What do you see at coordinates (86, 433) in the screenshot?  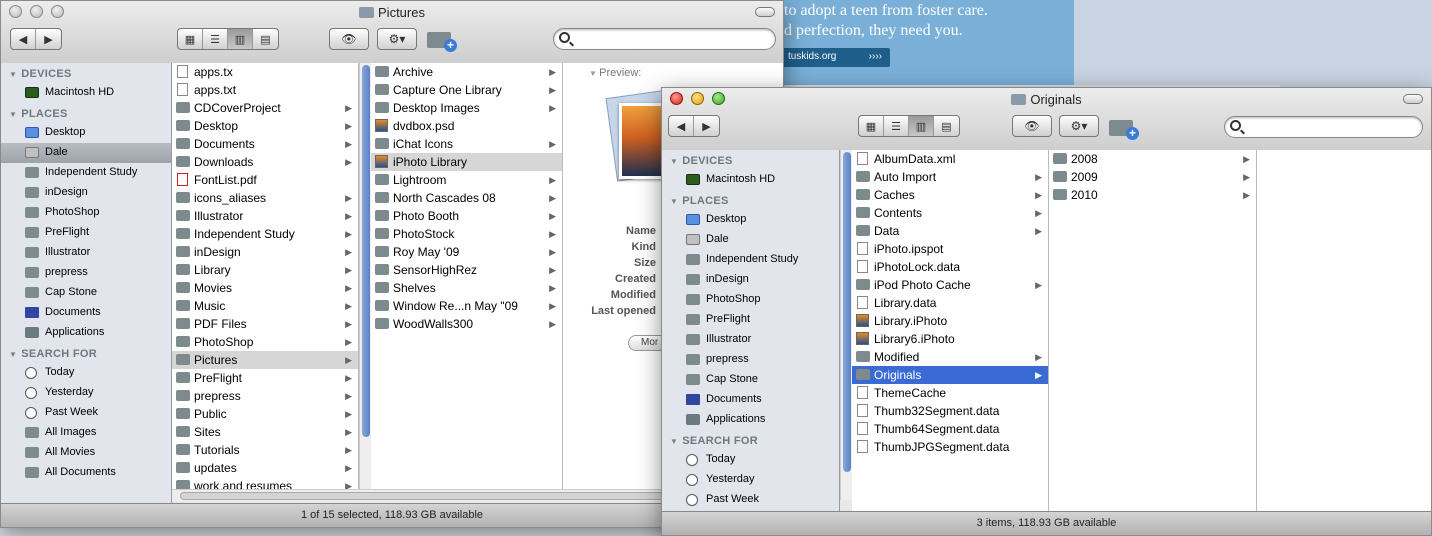 I see `sidebar-item-all-images: All Images` at bounding box center [86, 433].